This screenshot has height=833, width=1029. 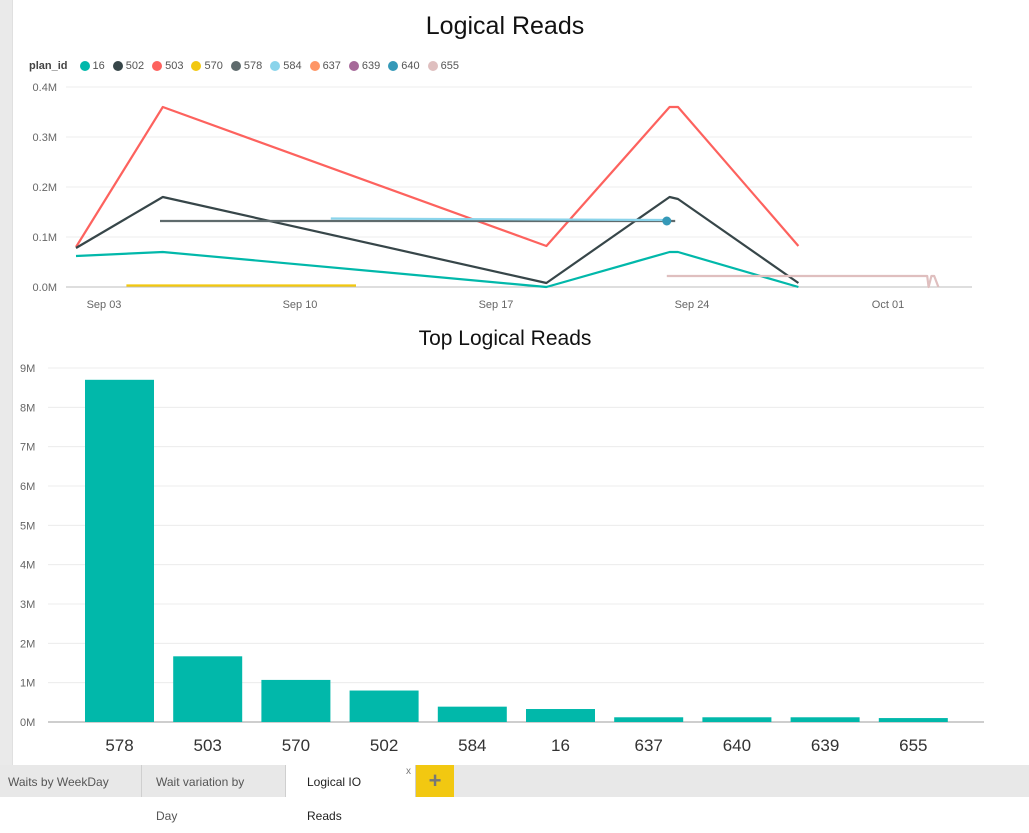 What do you see at coordinates (104, 305) in the screenshot?
I see `x-tick-label: Sep 03` at bounding box center [104, 305].